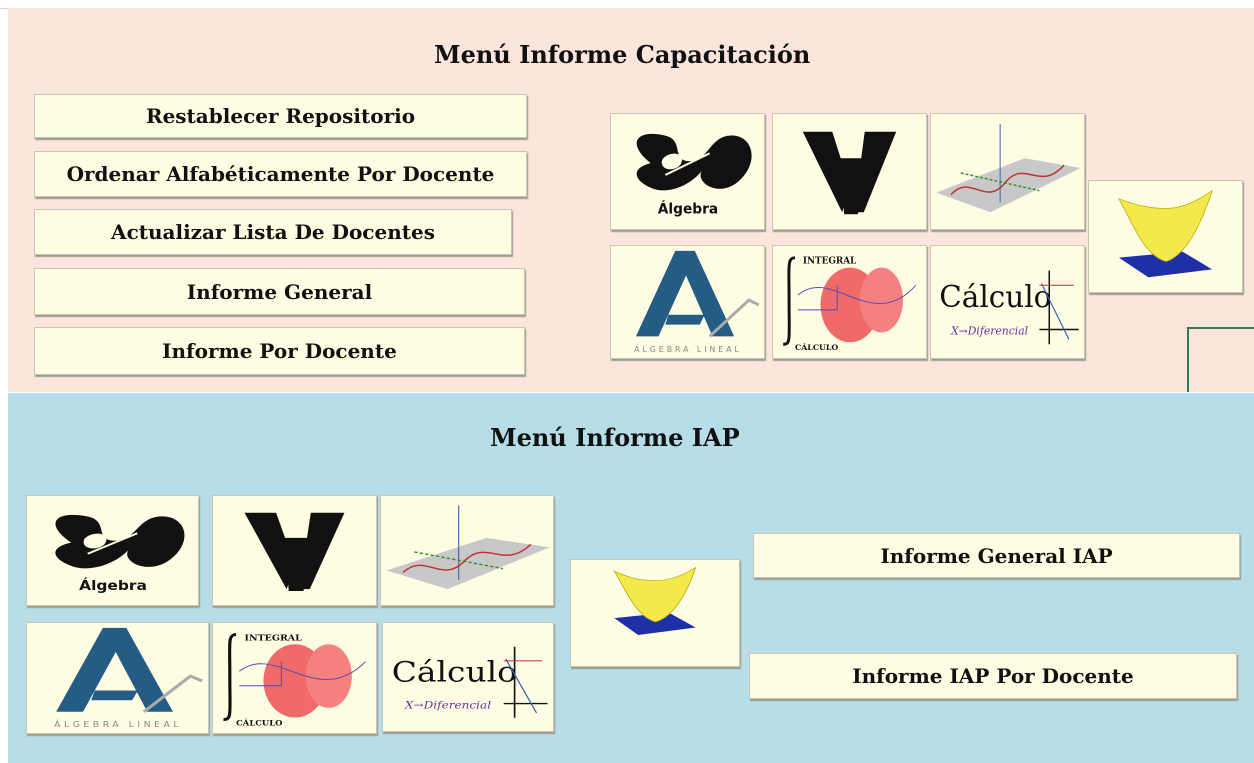 The width and height of the screenshot is (1254, 763). I want to click on informe-por-docente-button: Informe Por Docente, so click(279, 351).